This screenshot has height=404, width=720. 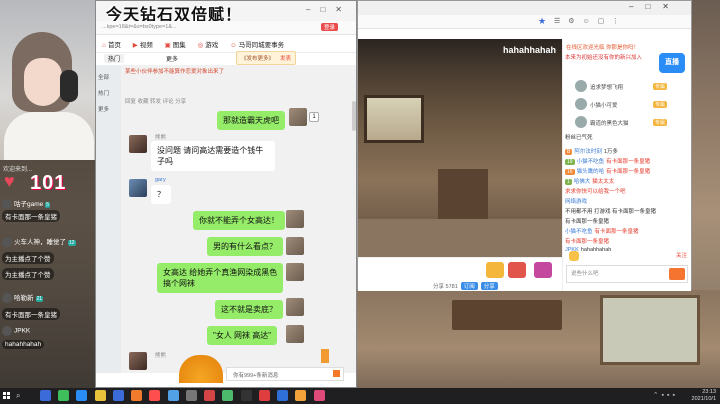 I want to click on feed-user: 猫头鹰的哈, so click(x=591, y=172).